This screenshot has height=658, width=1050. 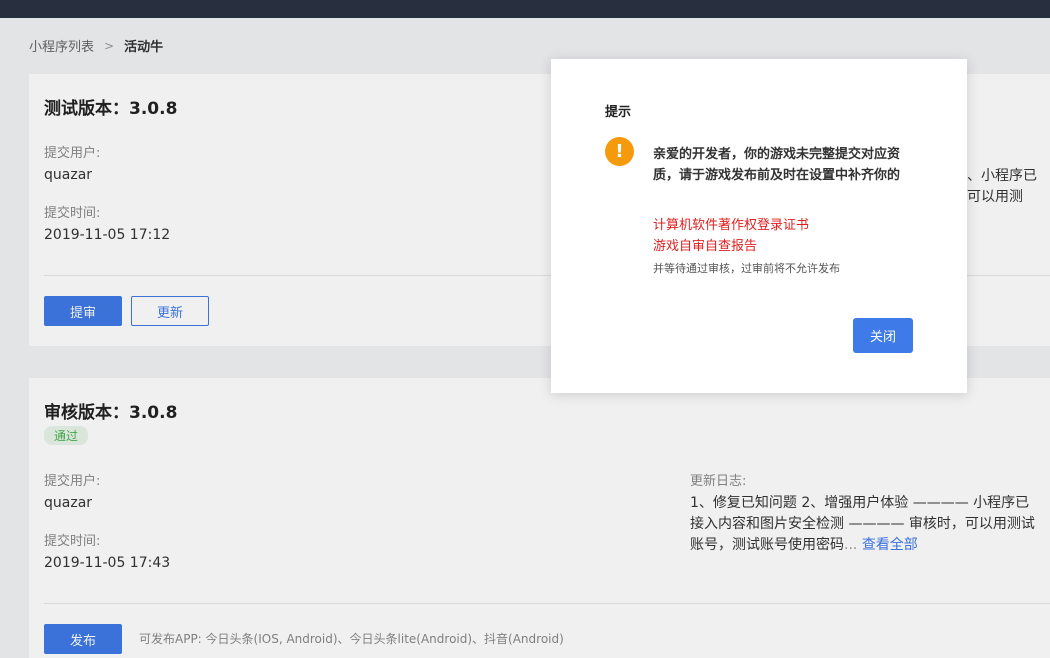 What do you see at coordinates (883, 335) in the screenshot?
I see `close-button: 关闭` at bounding box center [883, 335].